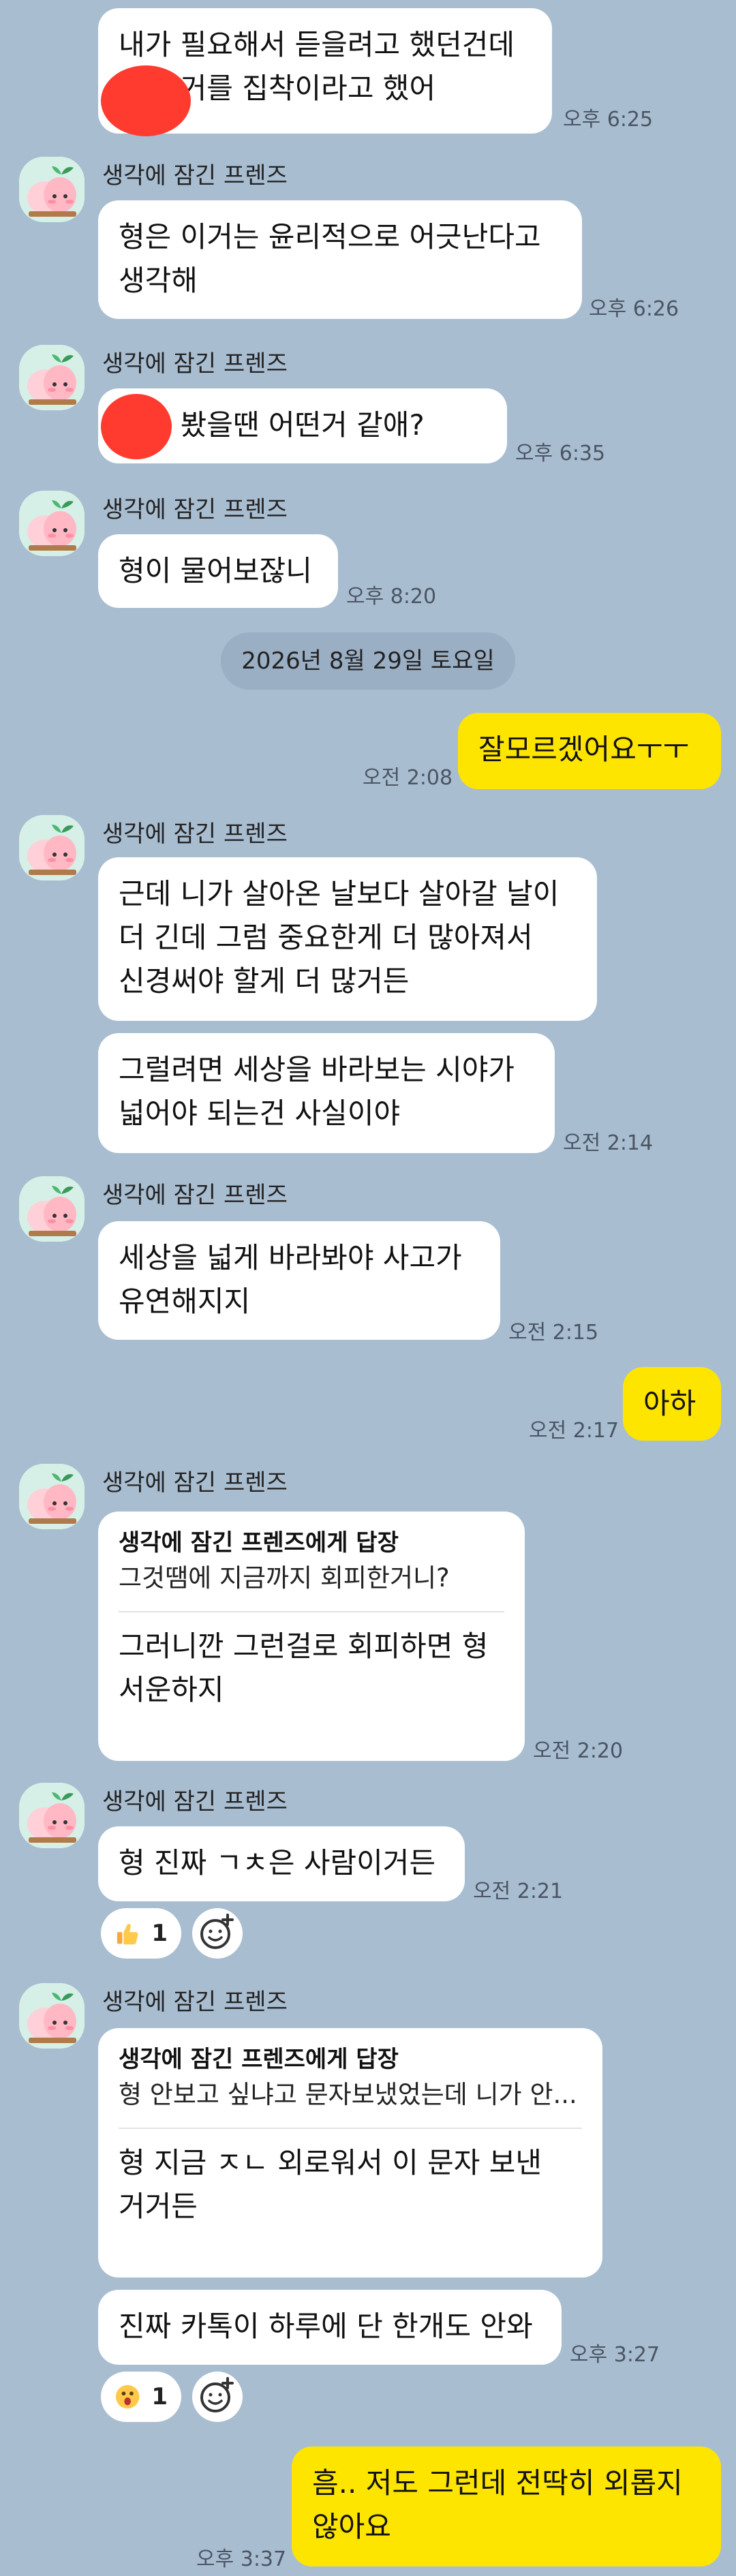 Image resolution: width=736 pixels, height=2576 pixels. What do you see at coordinates (589, 751) in the screenshot?
I see `my-message-bubble: 잘모르겠어요ㅜㅜ` at bounding box center [589, 751].